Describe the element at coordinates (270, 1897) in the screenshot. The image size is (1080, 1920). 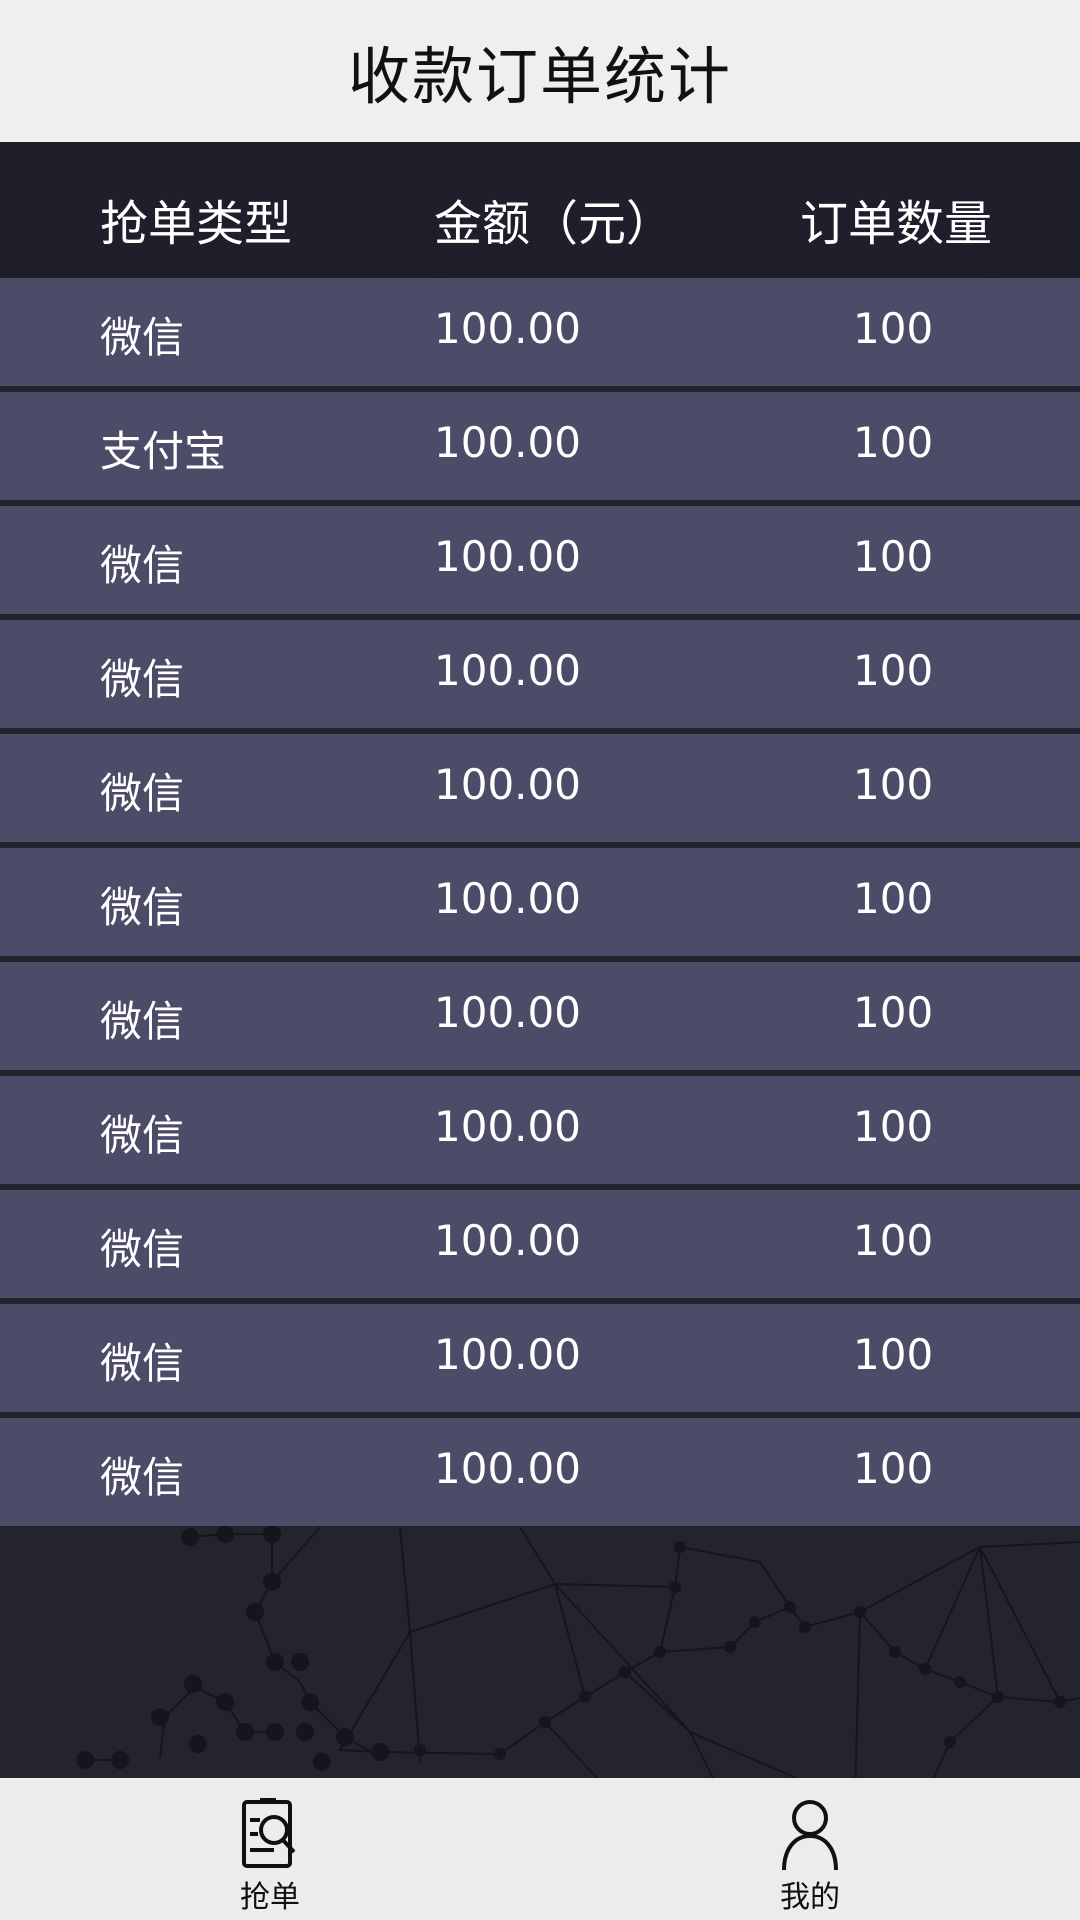
I see `nav-label-grab-order: 抢单` at that location.